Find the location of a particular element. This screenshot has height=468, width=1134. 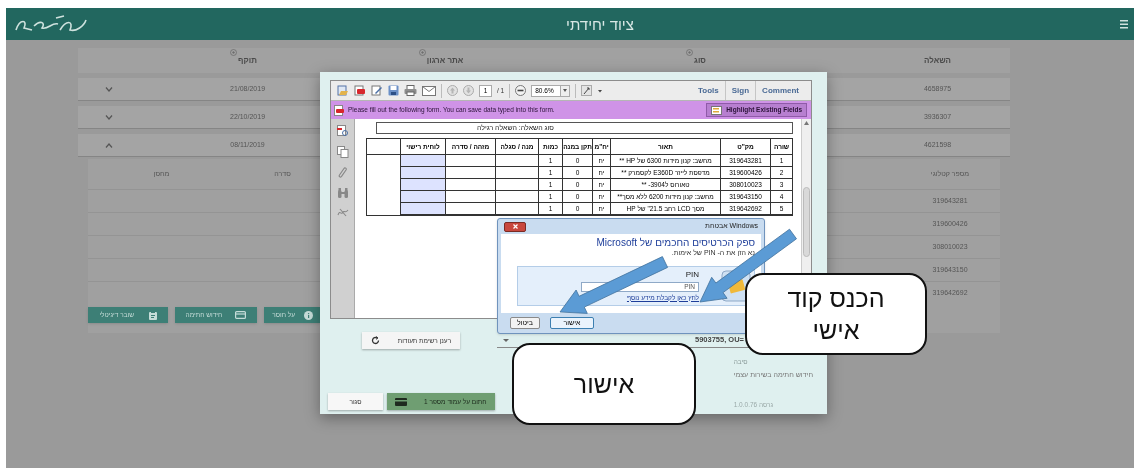

dialog-heading: ספק הכרטיסים החכמים של Microsoft is located at coordinates (675, 242).